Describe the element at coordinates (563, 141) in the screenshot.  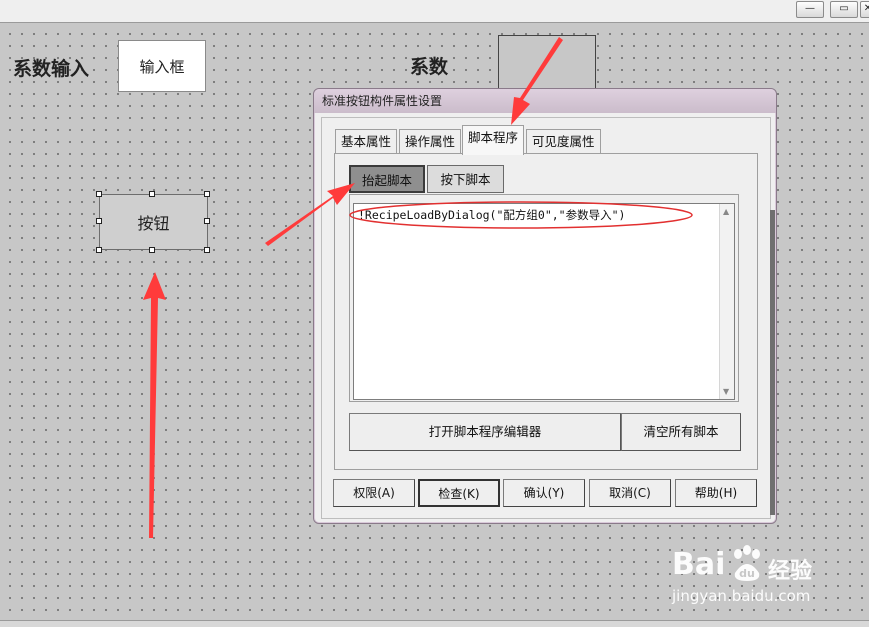
I see `tab-visibility-properties: 可见度属性` at that location.